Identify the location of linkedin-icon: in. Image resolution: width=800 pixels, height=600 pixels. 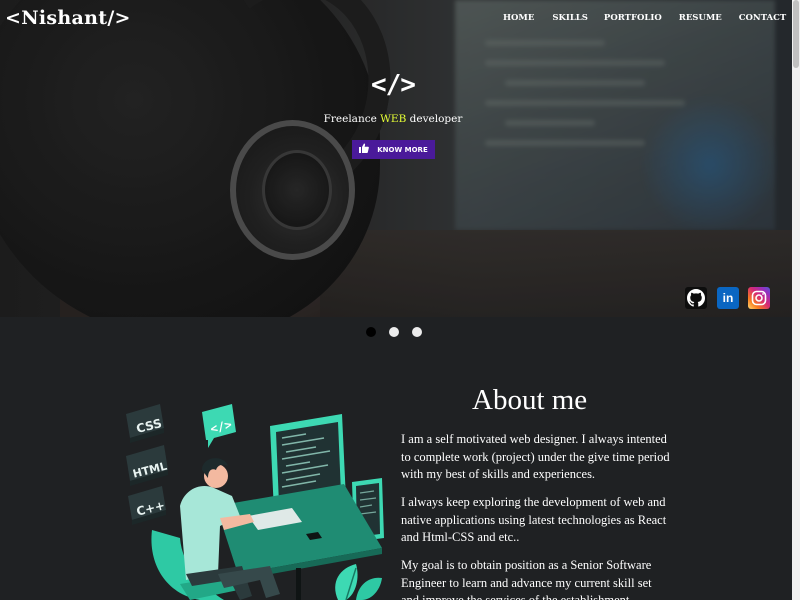
(728, 298).